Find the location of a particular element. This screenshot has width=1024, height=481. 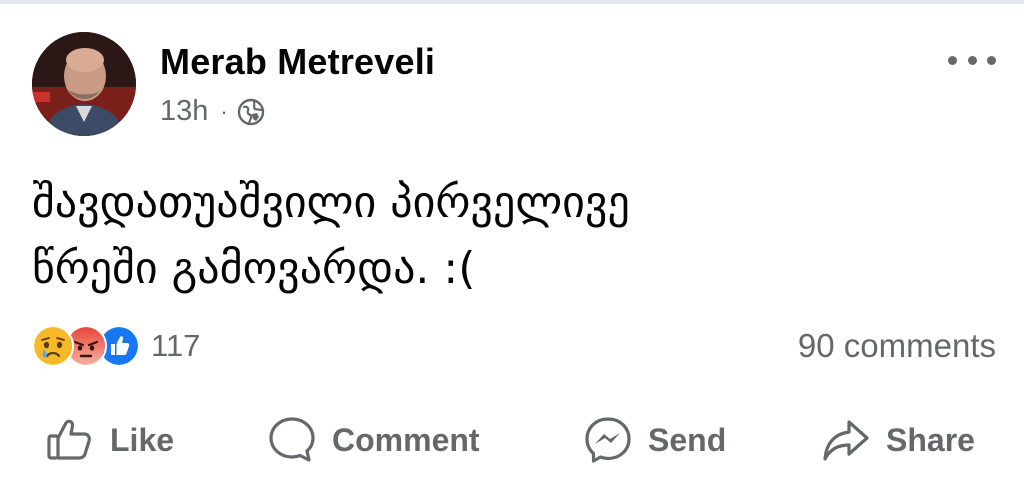

avatar is located at coordinates (84, 84).